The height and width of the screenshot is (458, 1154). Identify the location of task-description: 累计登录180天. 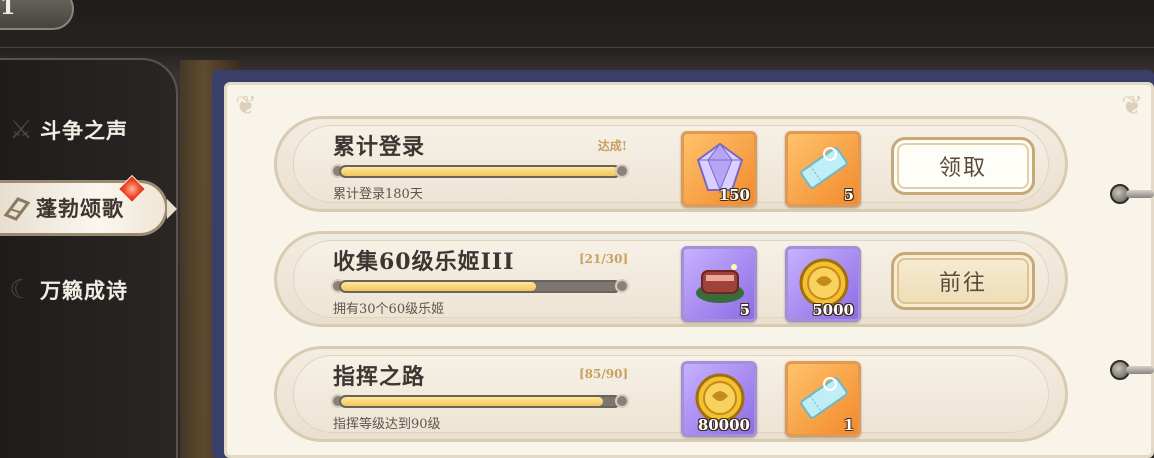
(378, 194).